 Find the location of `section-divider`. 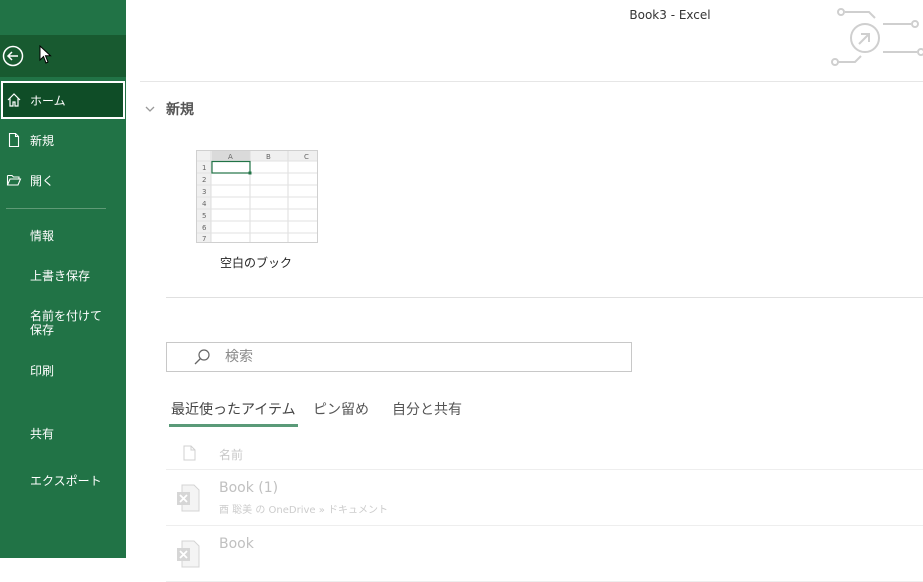

section-divider is located at coordinates (544, 297).